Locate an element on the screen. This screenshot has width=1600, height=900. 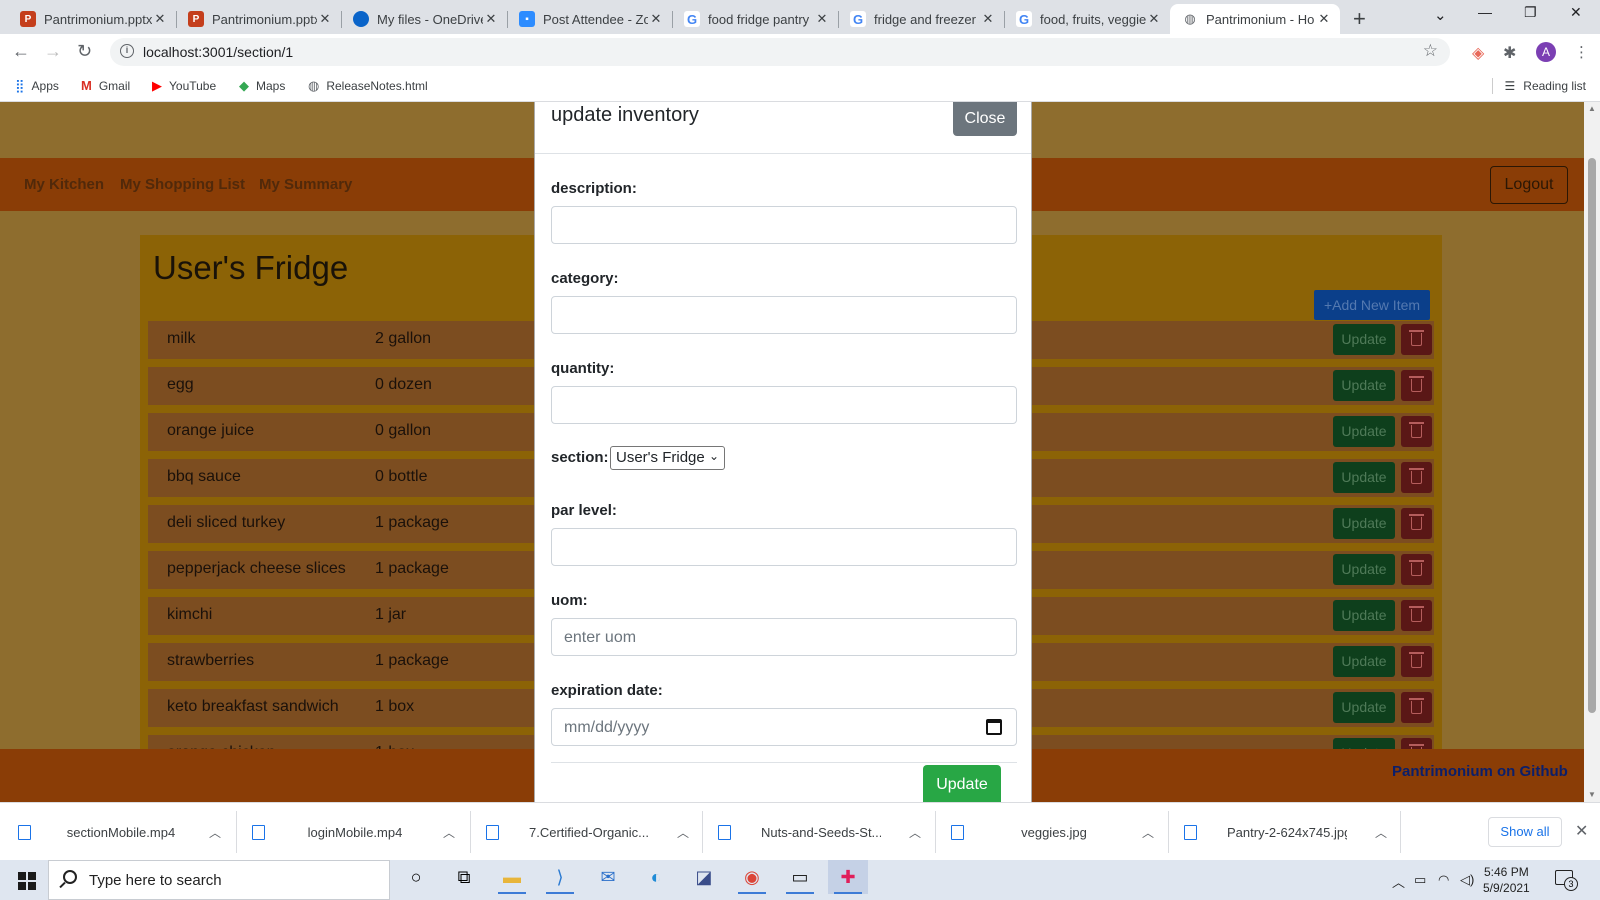
restore-icon: ❐ is located at coordinates (1530, 12).